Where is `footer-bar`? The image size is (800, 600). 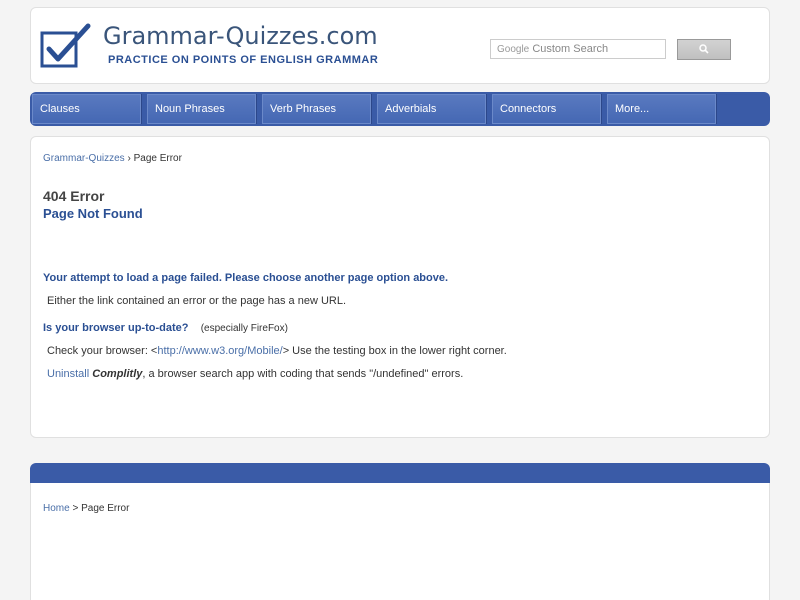
footer-bar is located at coordinates (400, 473).